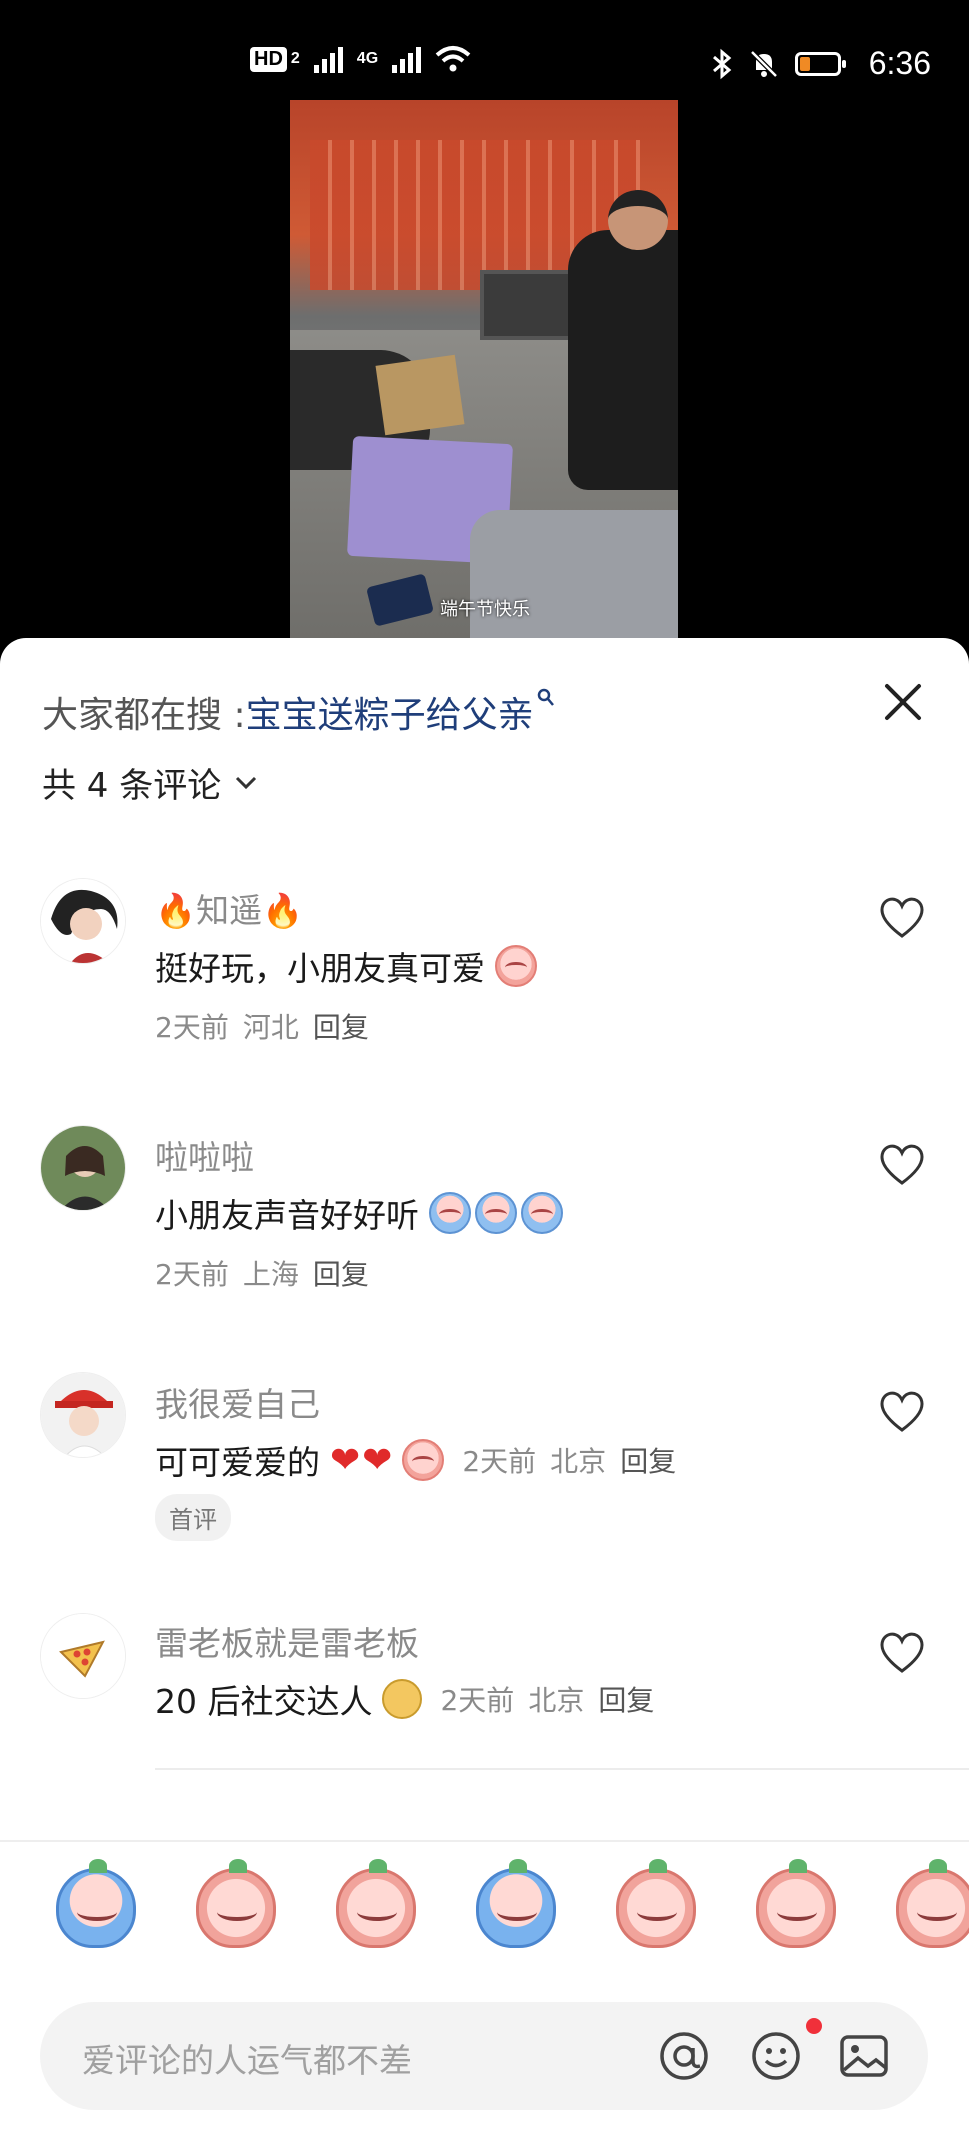 The height and width of the screenshot is (2131, 969). Describe the element at coordinates (545, 697) in the screenshot. I see `search-icon` at that location.